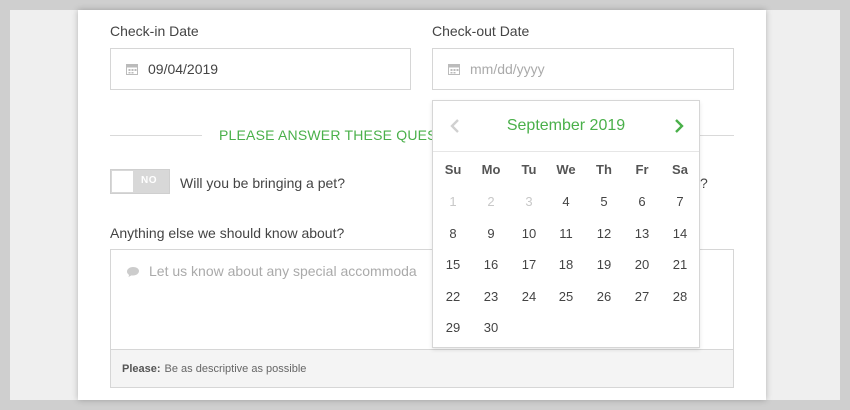 The width and height of the screenshot is (850, 410). What do you see at coordinates (566, 233) in the screenshot?
I see `calendar-day: 11` at bounding box center [566, 233].